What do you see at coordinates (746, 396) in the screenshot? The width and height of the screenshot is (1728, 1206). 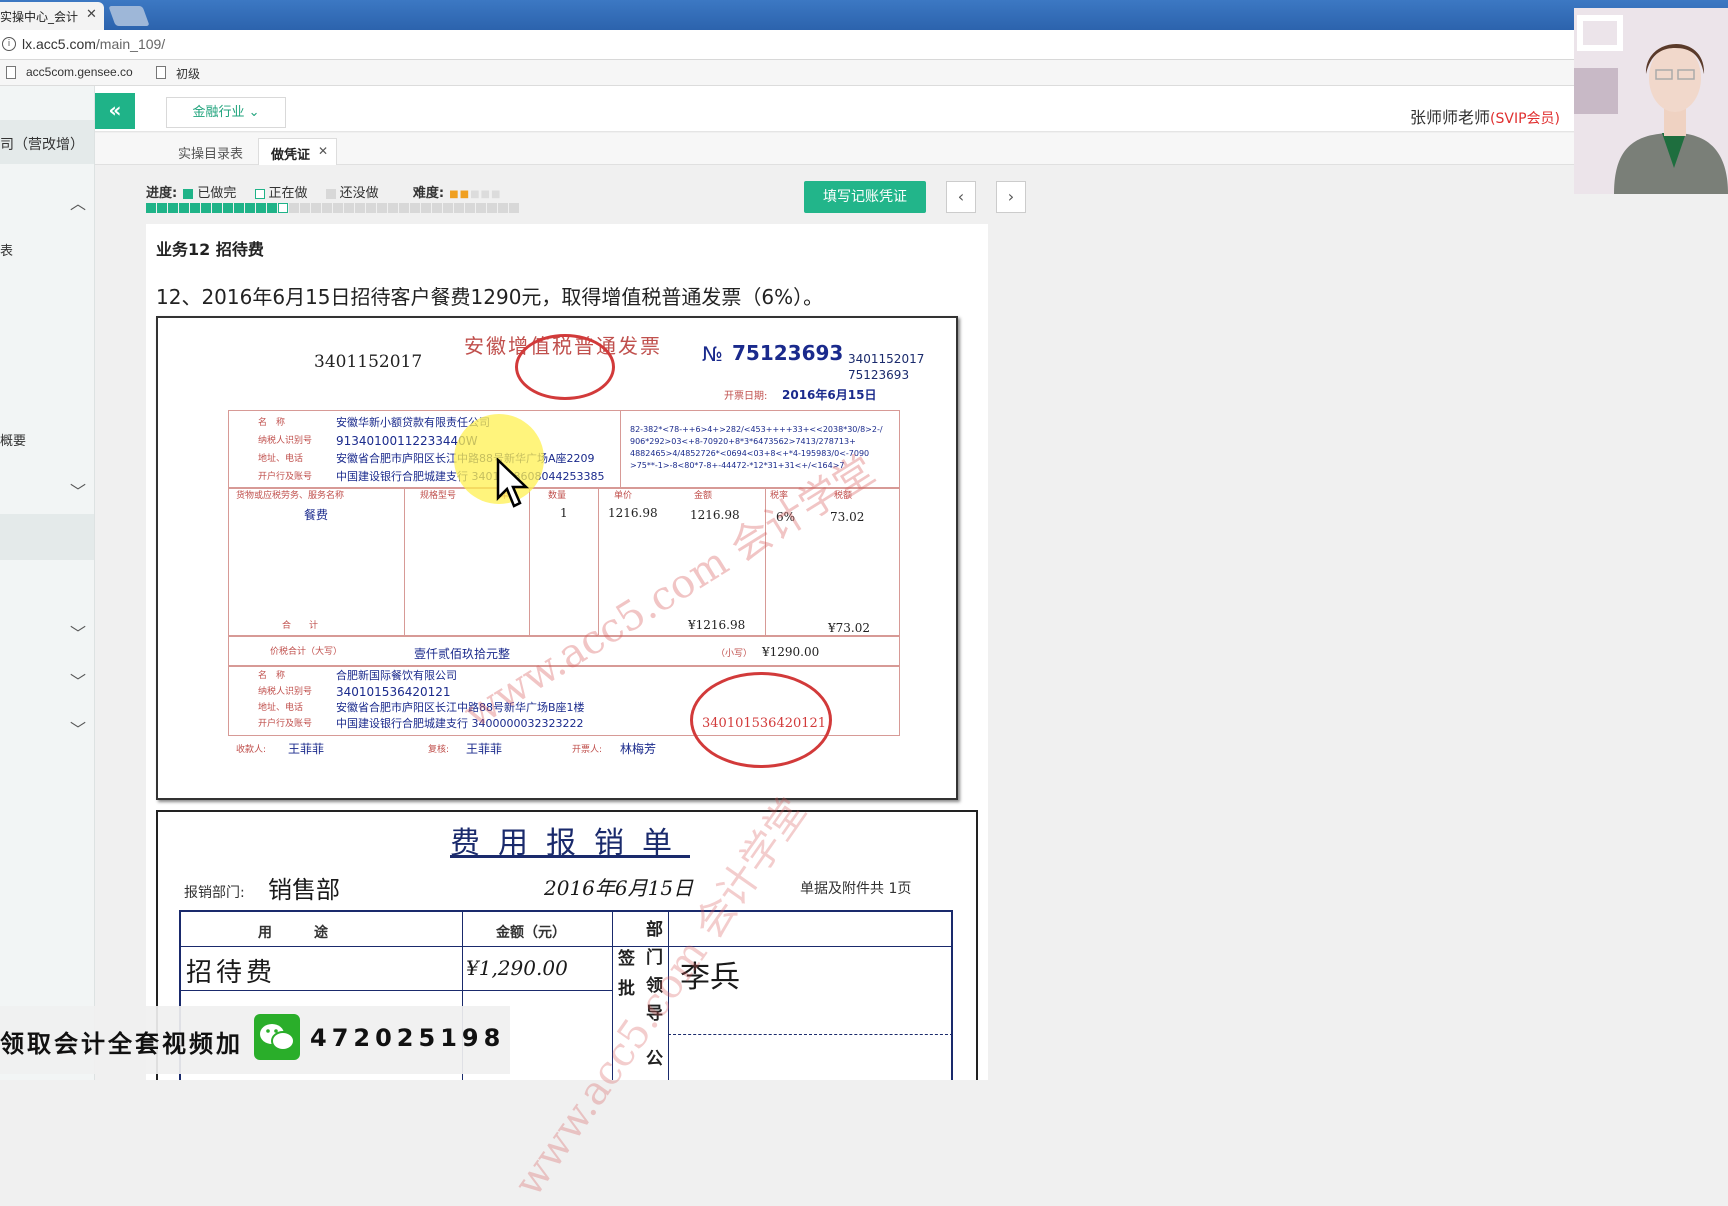 I see `date-label: 开票日期:` at bounding box center [746, 396].